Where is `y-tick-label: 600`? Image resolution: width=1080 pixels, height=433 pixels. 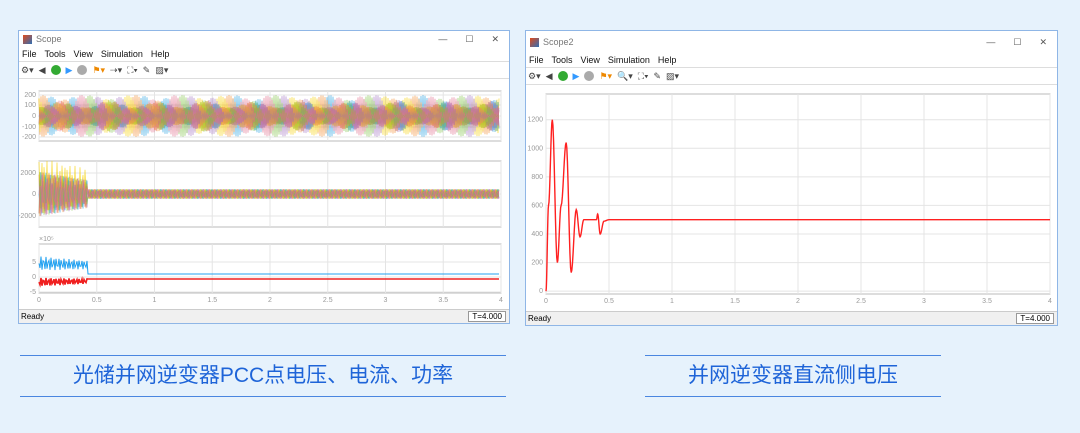
y-tick-label: 600 is located at coordinates (537, 205).